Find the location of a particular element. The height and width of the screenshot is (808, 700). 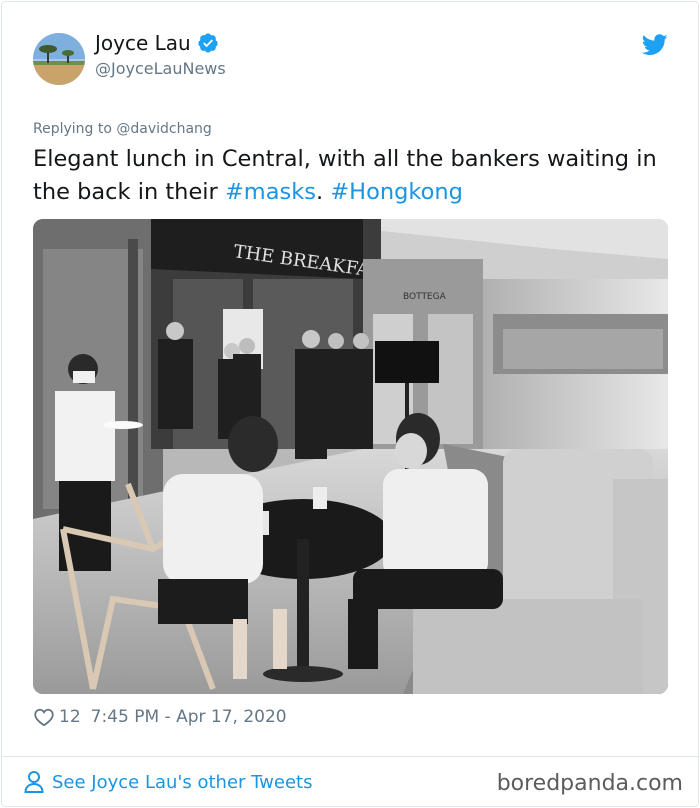

see-more-label: See Joyce Lau's other Tweets is located at coordinates (182, 782).